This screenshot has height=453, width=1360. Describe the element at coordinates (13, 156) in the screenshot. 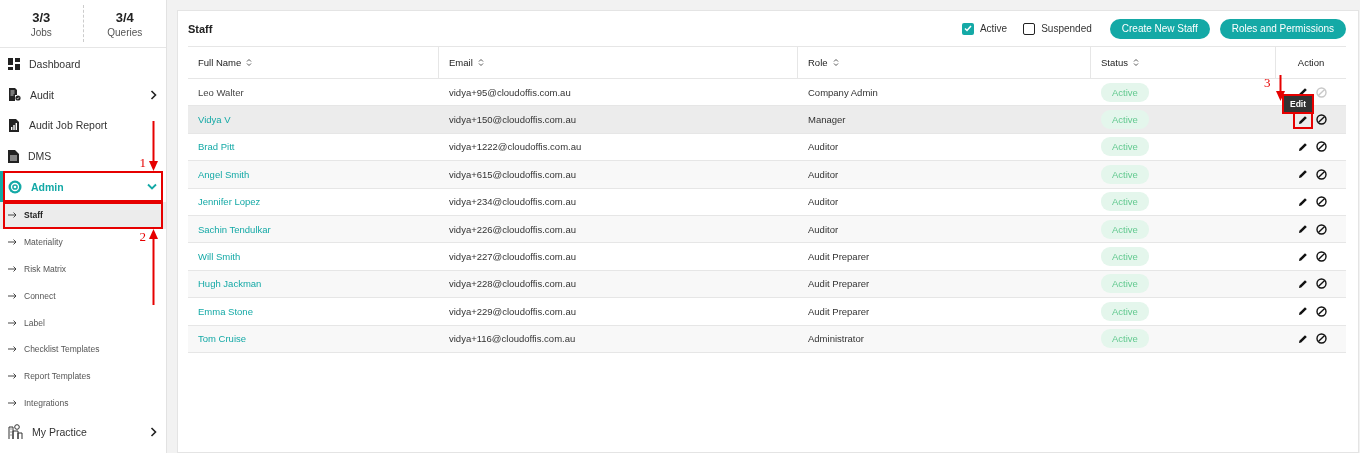

I see `document-icon` at that location.